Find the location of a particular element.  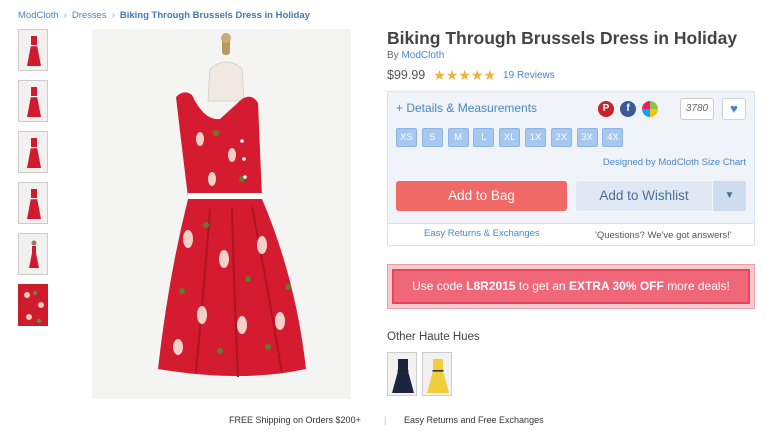

social-share: P f is located at coordinates (631, 109).